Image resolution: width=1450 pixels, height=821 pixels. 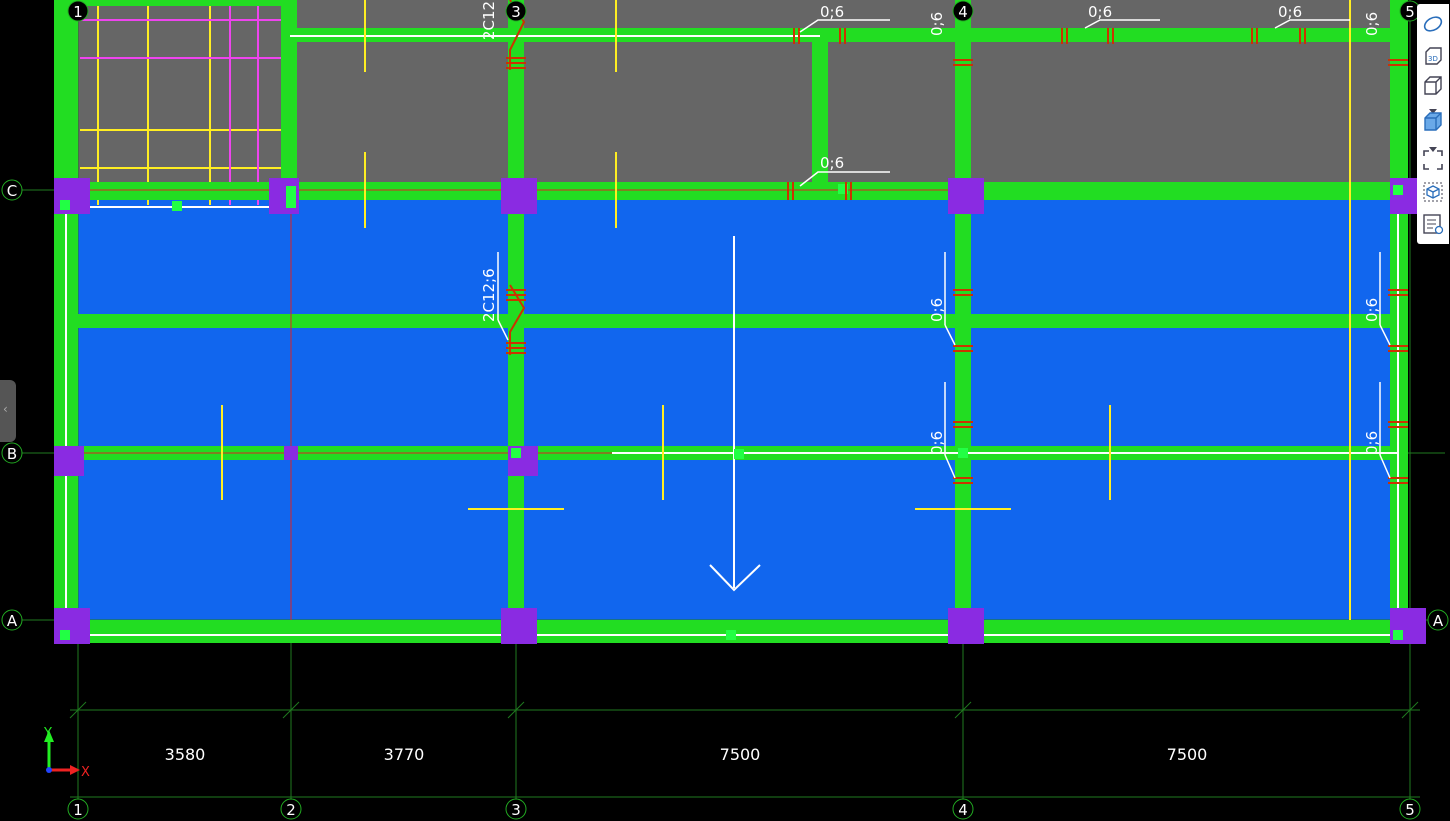 I want to click on view-toolbar: 3D, so click(x=1433, y=124).